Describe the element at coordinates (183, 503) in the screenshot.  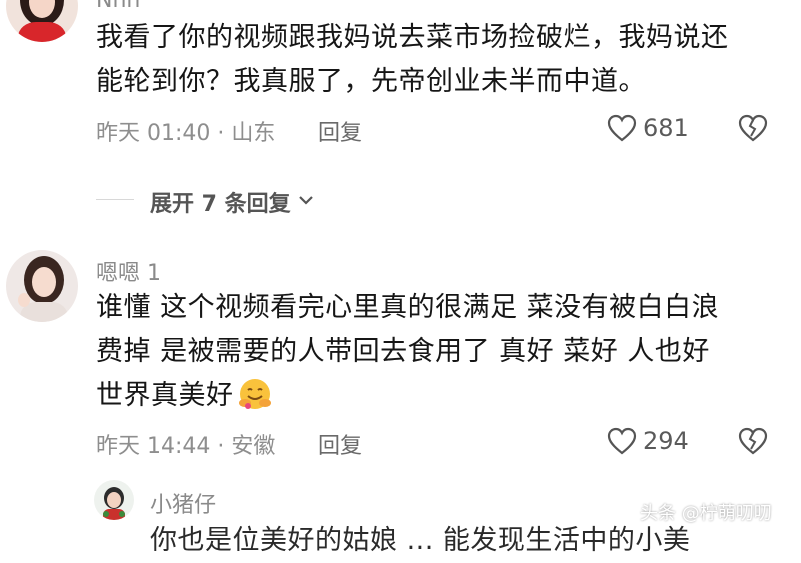
I see `commenter-name: 小猪仔` at that location.